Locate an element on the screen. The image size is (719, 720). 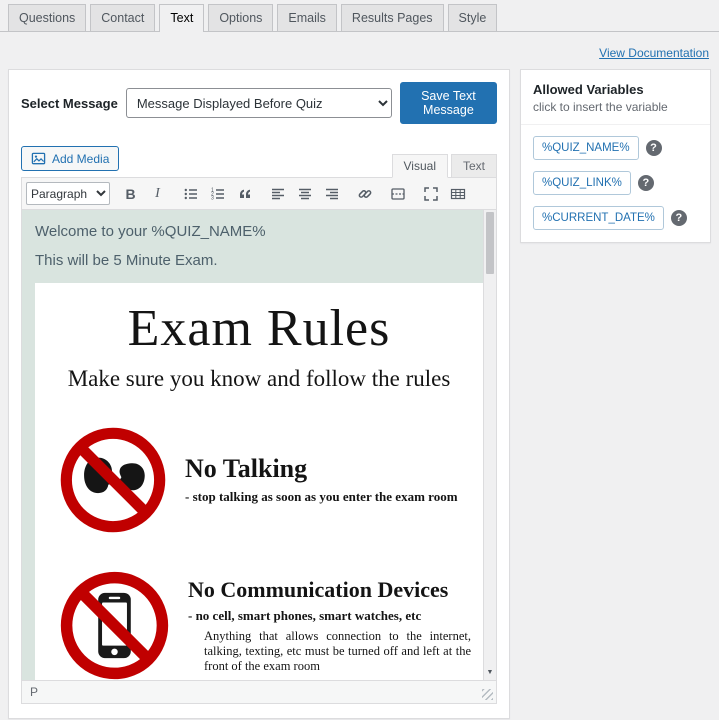
tab-text: Text is located at coordinates (182, 18).